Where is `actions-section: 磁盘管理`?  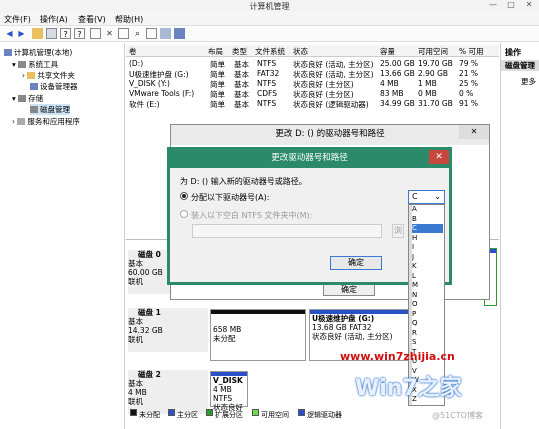 actions-section: 磁盘管理 is located at coordinates (520, 65).